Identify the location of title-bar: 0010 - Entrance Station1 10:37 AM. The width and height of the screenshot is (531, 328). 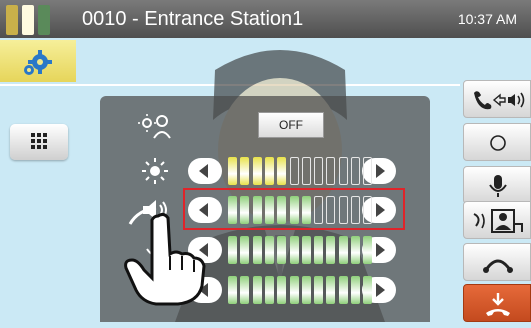
(265, 19).